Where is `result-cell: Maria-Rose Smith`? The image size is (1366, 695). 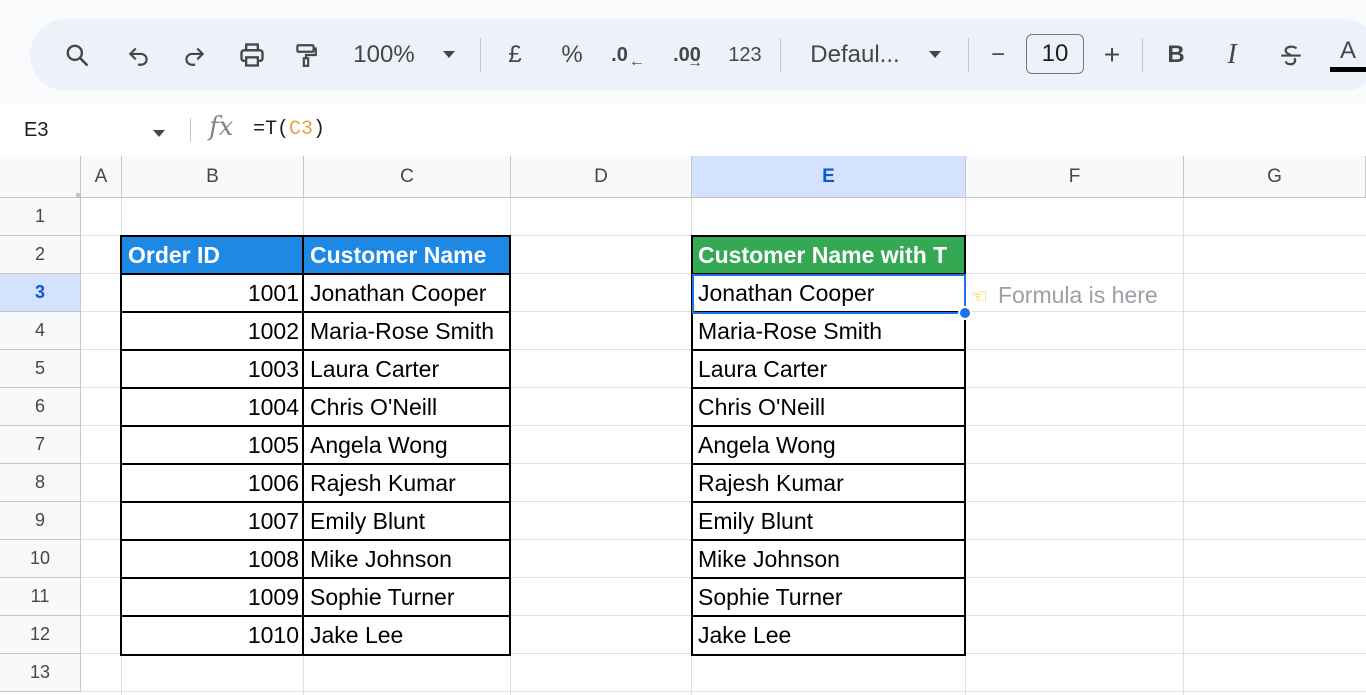
result-cell: Maria-Rose Smith is located at coordinates (828, 331).